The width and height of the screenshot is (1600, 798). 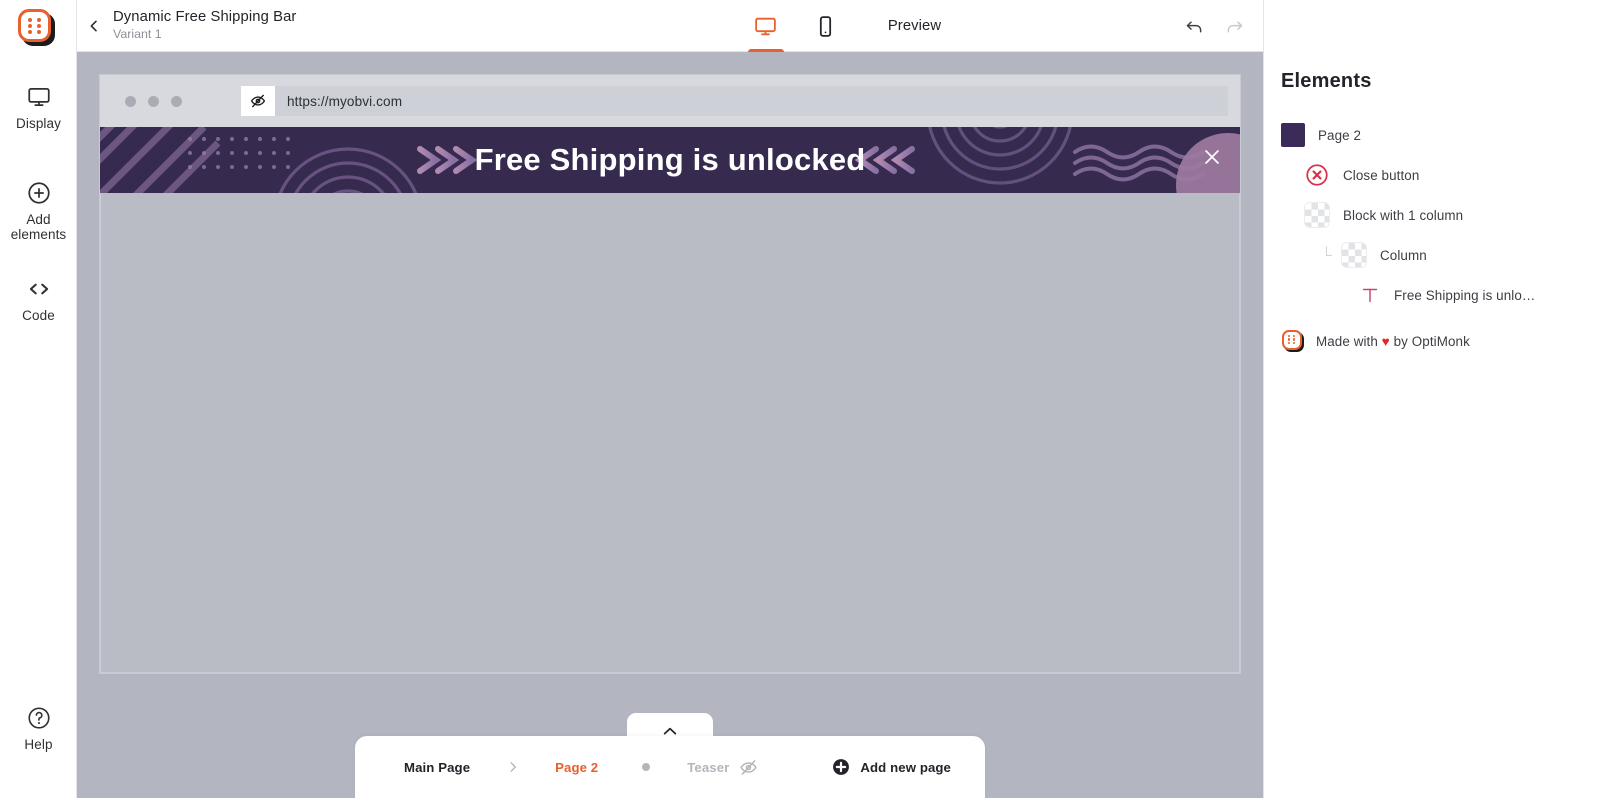 I want to click on page-title: Dynamic Free Shipping Bar, so click(x=205, y=17).